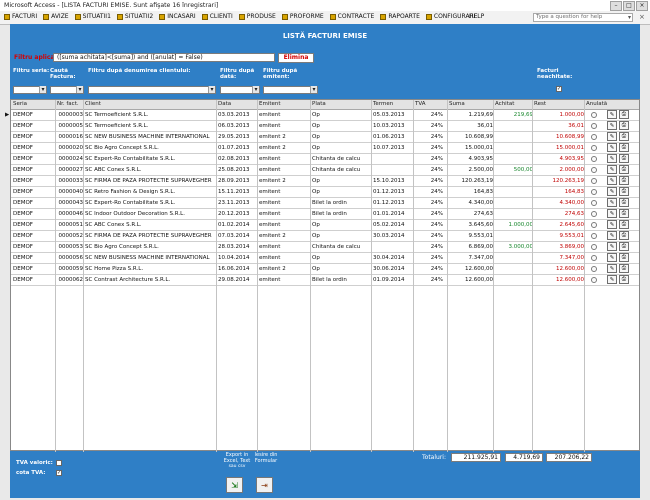 This screenshot has width=650, height=500. What do you see at coordinates (270, 104) in the screenshot?
I see `column-header: Emitent` at bounding box center [270, 104].